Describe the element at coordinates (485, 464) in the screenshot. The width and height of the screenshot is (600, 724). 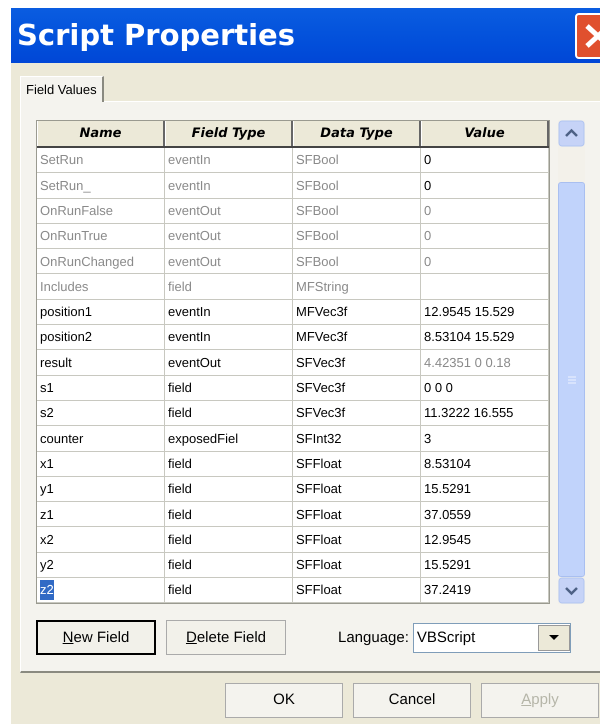
I see `table-cell: 8.53104` at that location.